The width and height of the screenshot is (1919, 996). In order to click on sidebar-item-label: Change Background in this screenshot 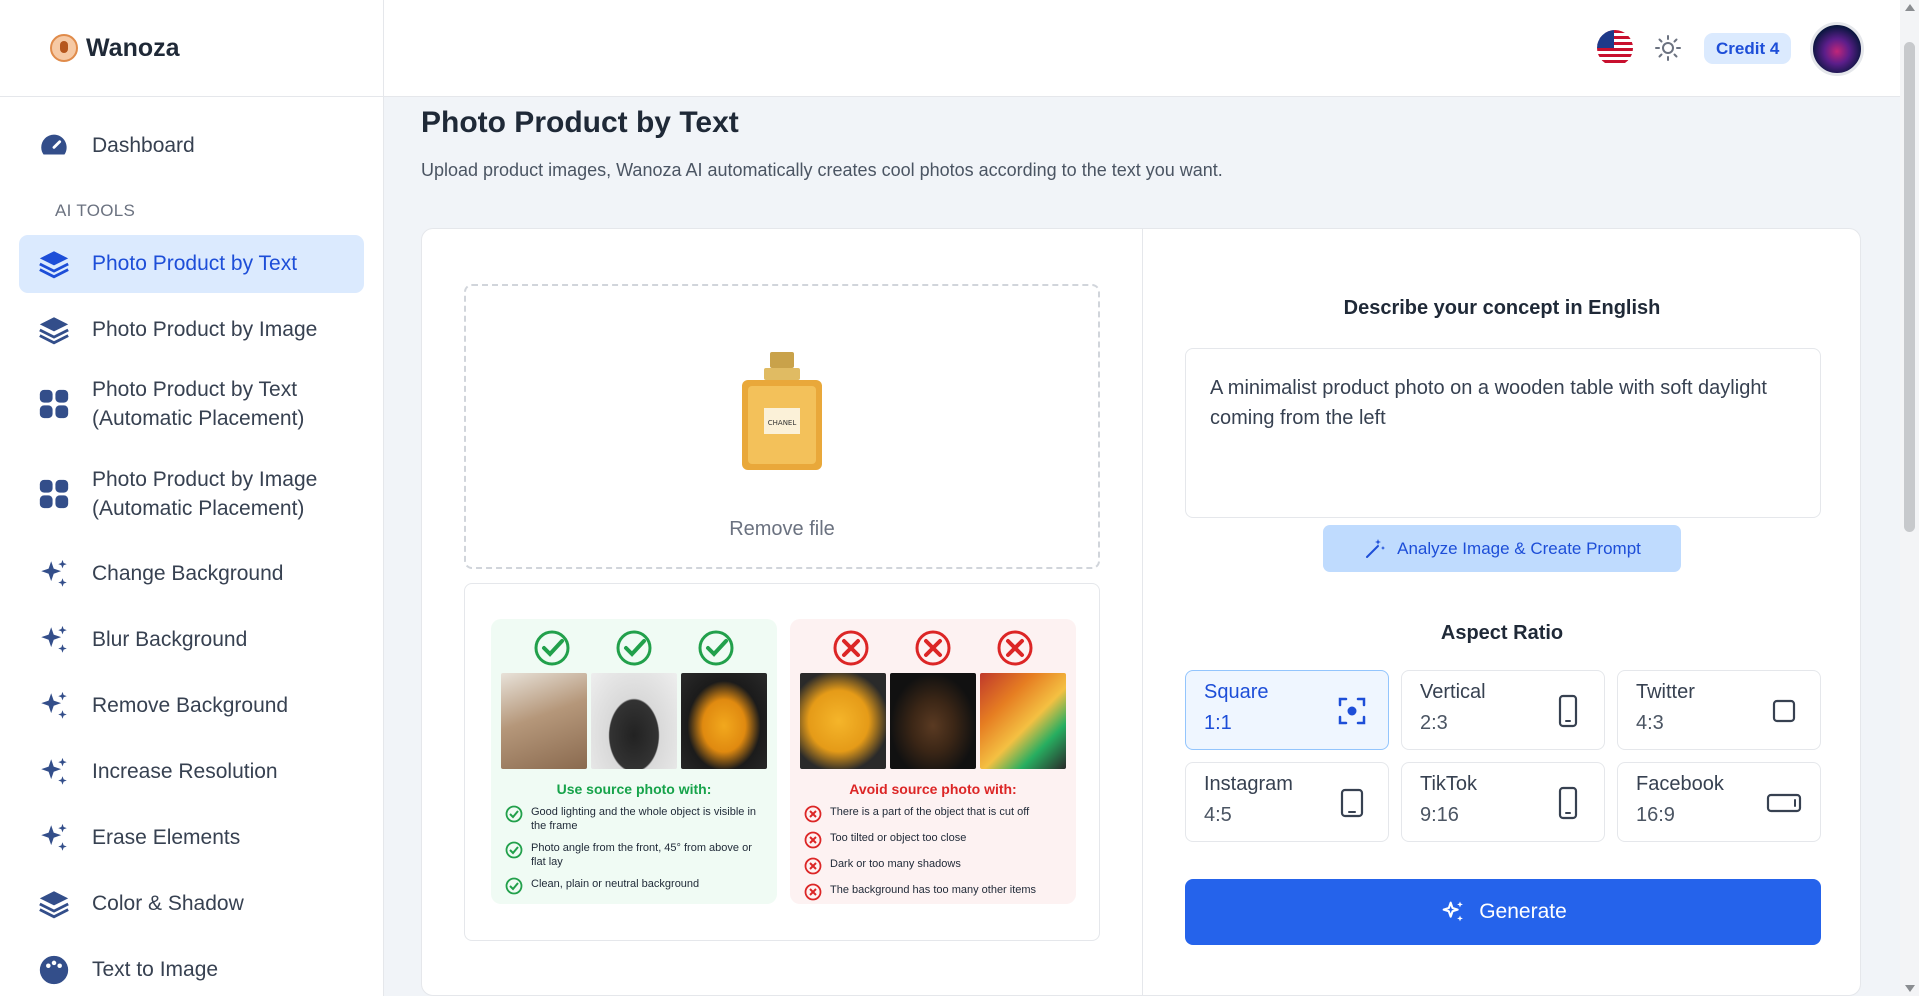, I will do `click(188, 573)`.